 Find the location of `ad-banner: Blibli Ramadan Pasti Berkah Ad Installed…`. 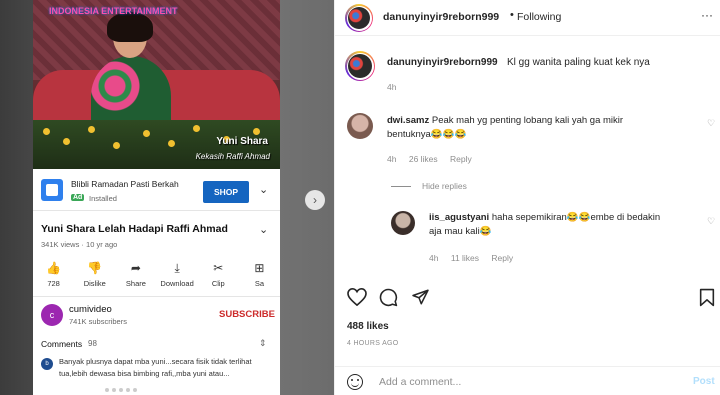

ad-banner: Blibli Ramadan Pasti Berkah Ad Installed… is located at coordinates (156, 190).